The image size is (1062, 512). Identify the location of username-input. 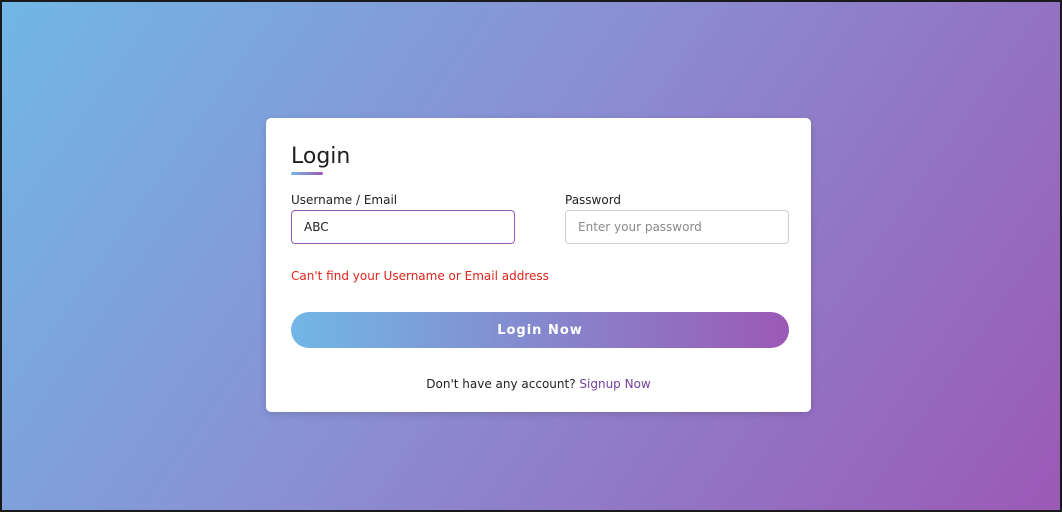
(403, 227).